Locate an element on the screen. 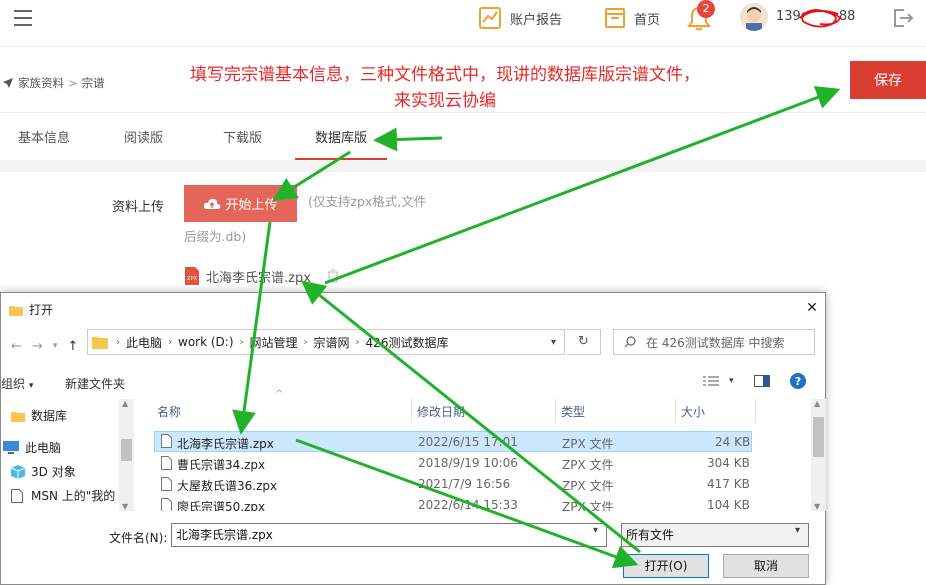  home-icon is located at coordinates (615, 18).